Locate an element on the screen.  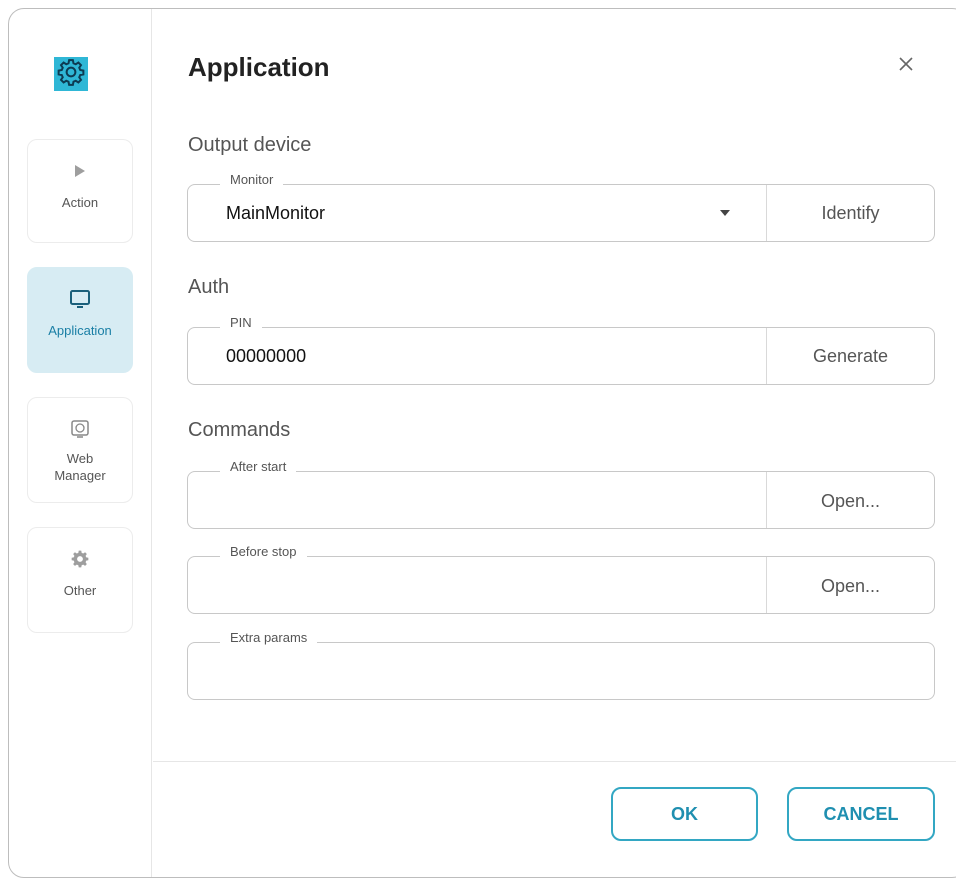
close-button is located at coordinates (906, 66).